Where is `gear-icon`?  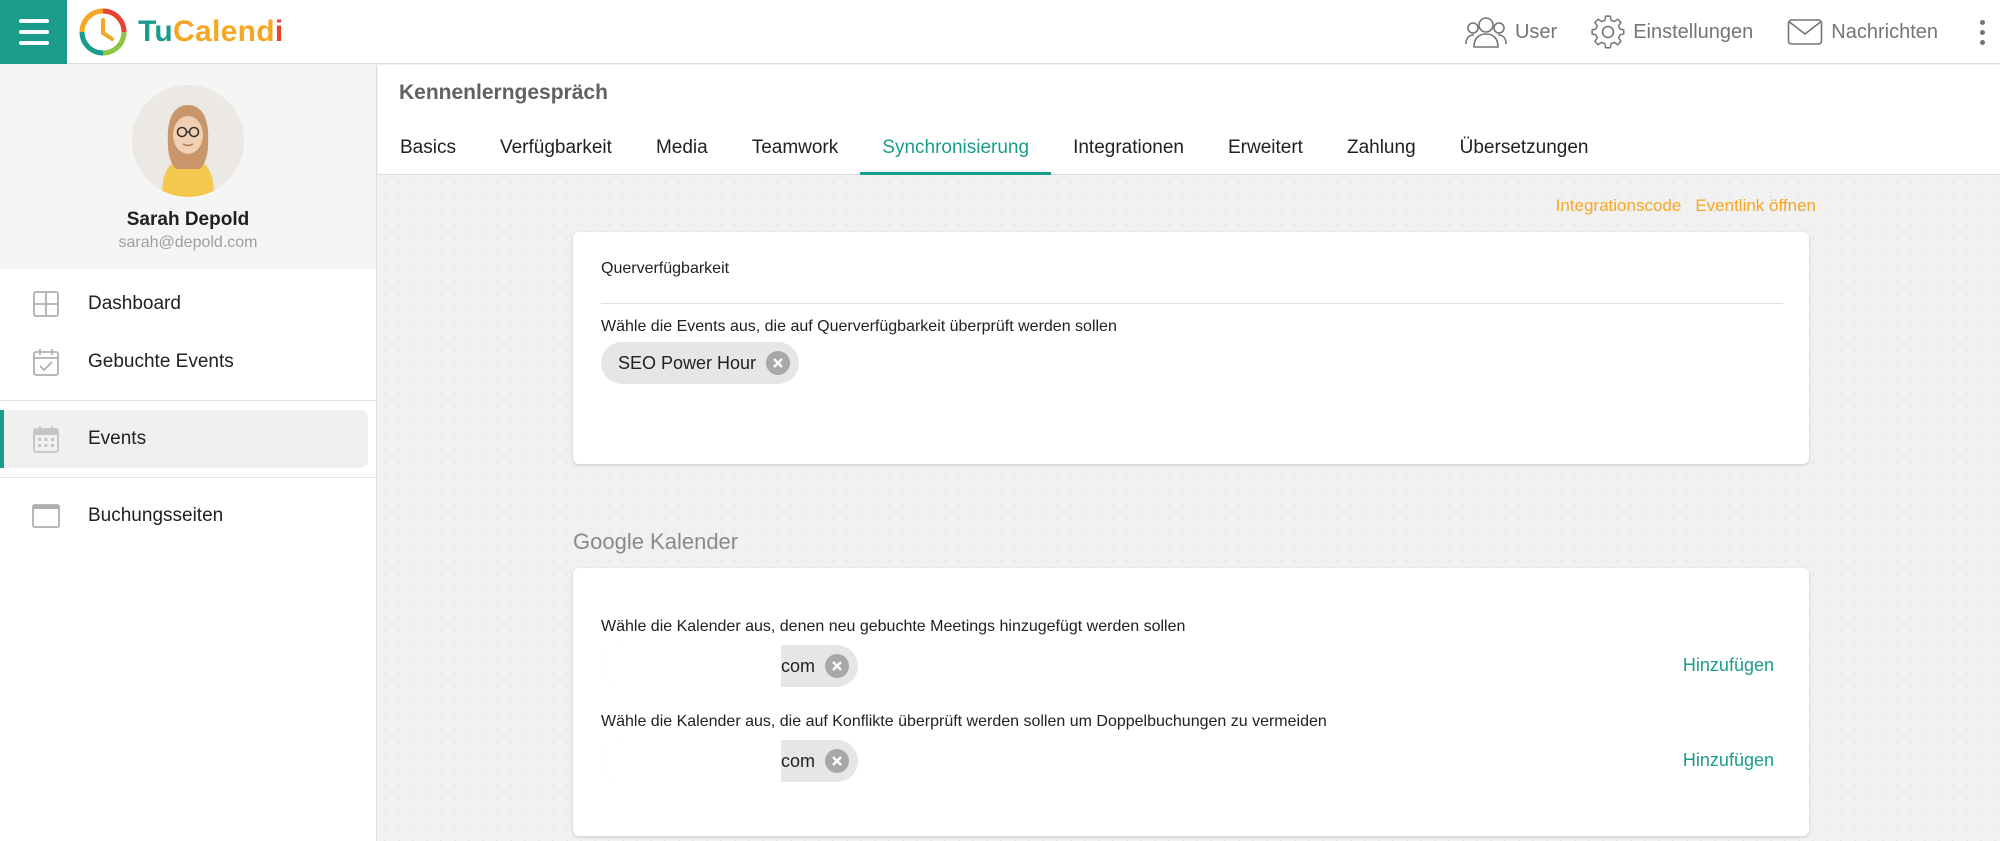
gear-icon is located at coordinates (1608, 32).